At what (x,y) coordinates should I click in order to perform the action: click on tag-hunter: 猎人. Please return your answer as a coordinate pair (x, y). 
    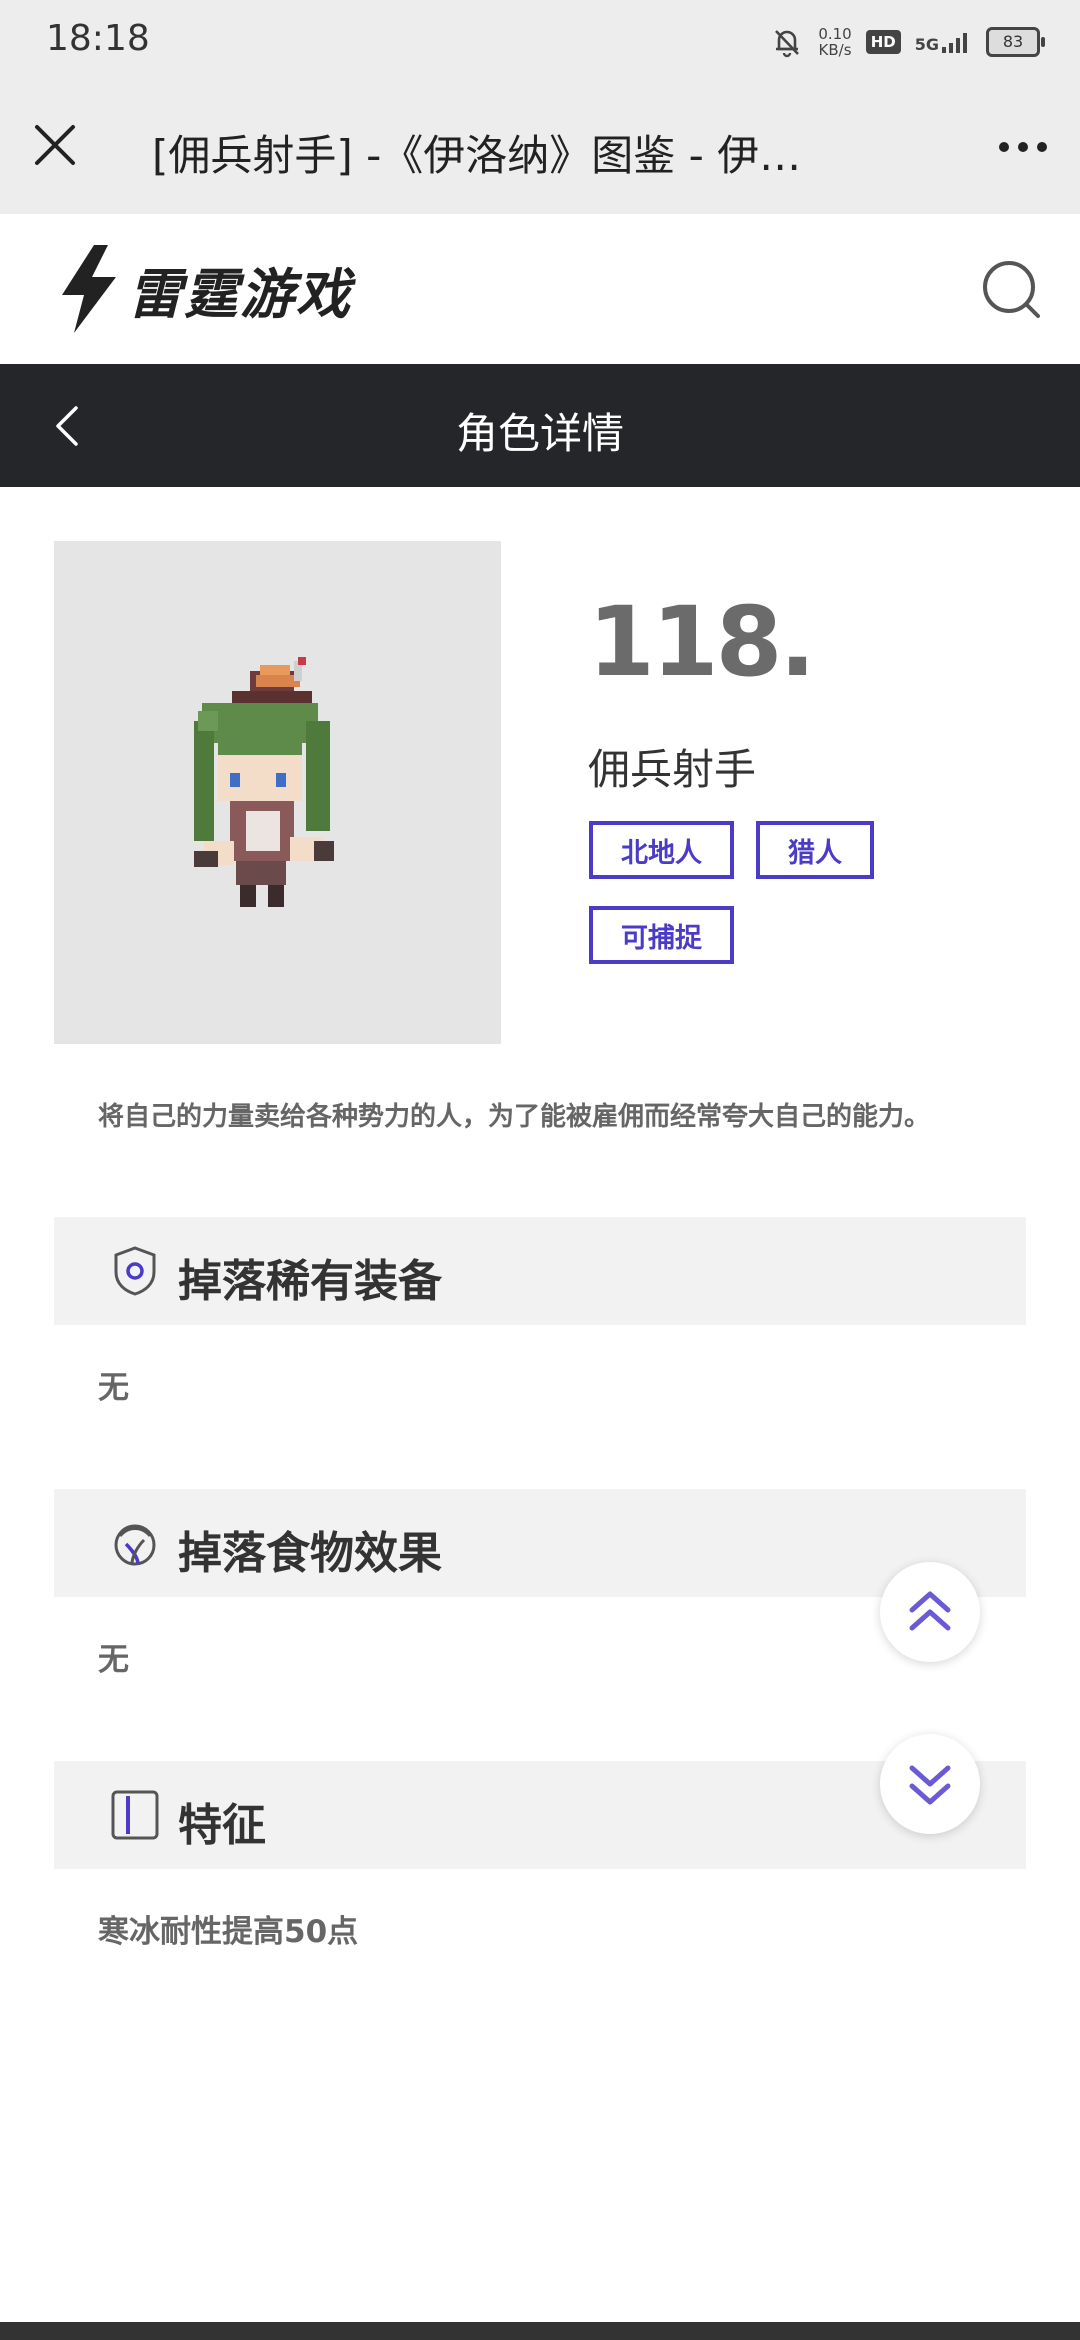
    Looking at the image, I should click on (815, 850).